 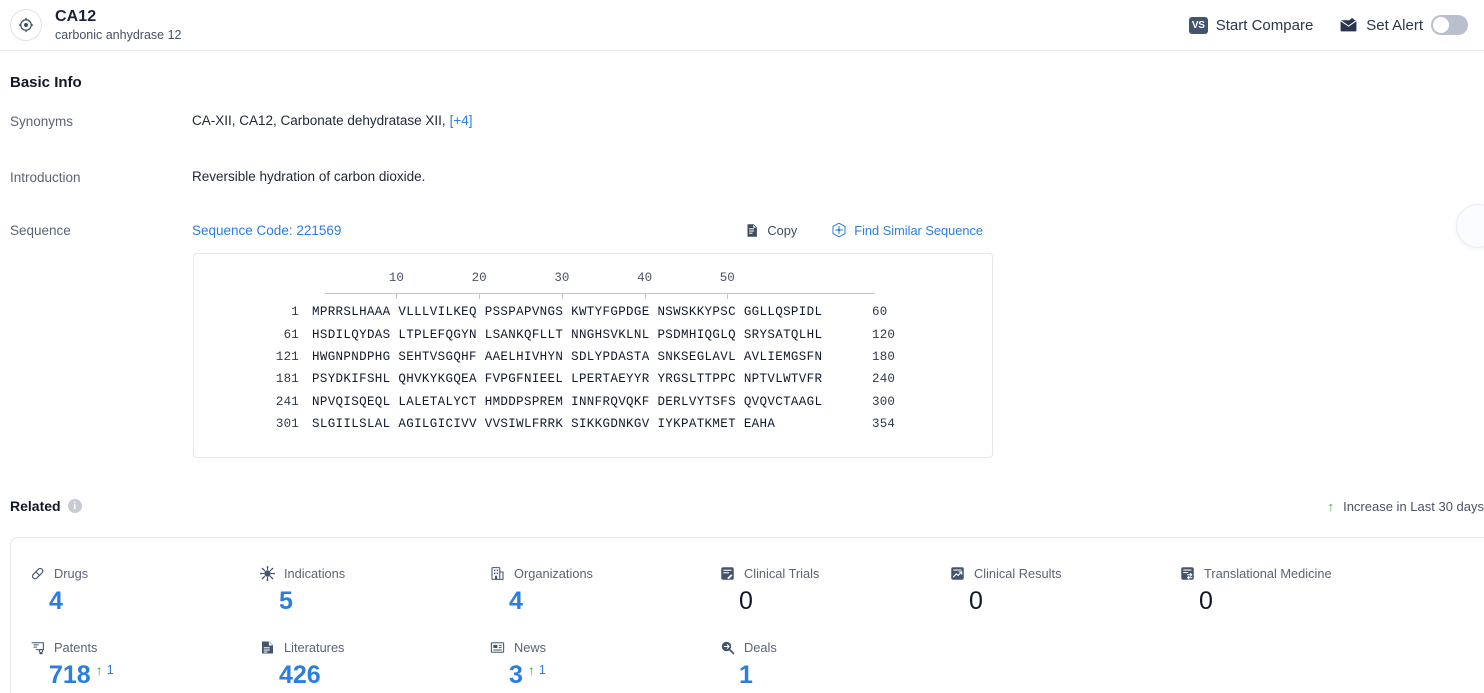 What do you see at coordinates (752, 230) in the screenshot?
I see `copy-icon` at bounding box center [752, 230].